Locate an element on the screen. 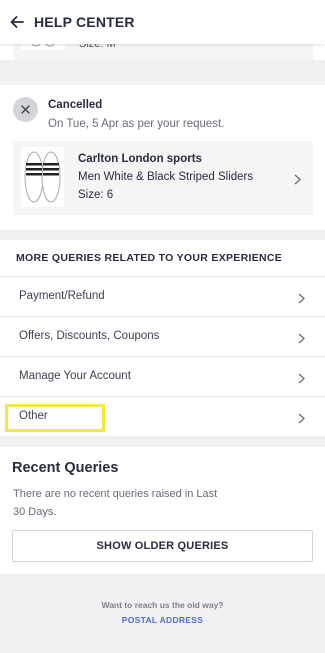  app-header: HELP CENTER is located at coordinates (162, 22).